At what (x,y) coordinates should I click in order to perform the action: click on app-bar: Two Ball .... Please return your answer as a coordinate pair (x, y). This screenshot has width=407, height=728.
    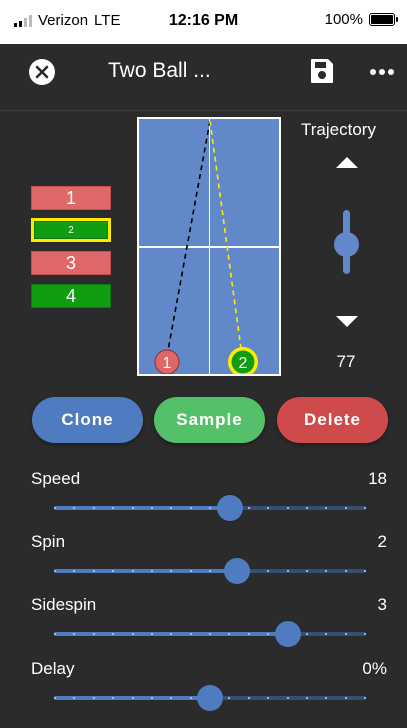
    Looking at the image, I should click on (203, 72).